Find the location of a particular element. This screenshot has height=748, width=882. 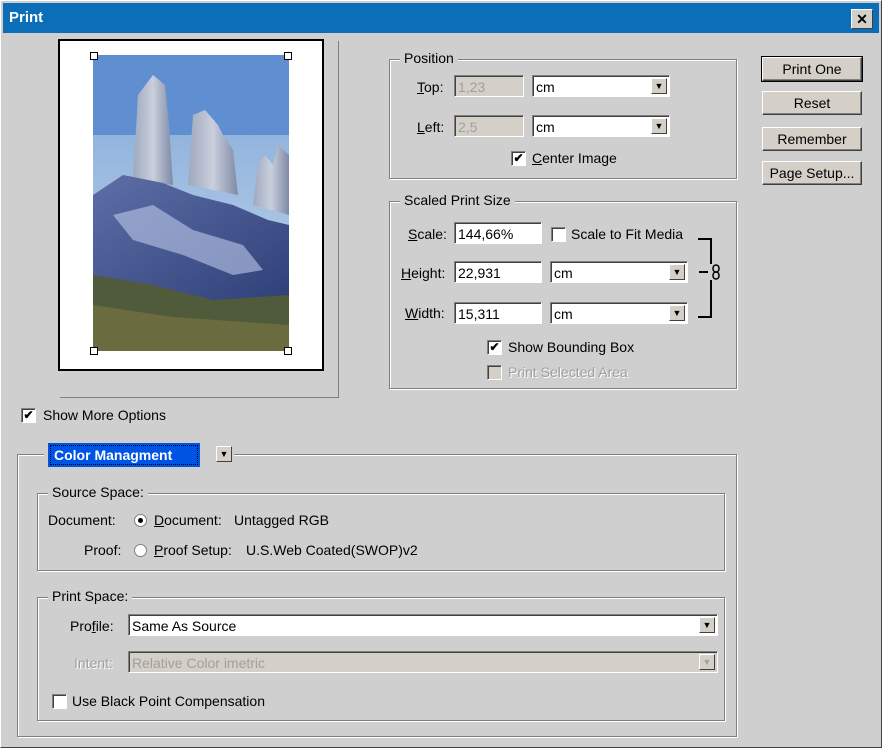

height-input: 22,931 is located at coordinates (498, 272).